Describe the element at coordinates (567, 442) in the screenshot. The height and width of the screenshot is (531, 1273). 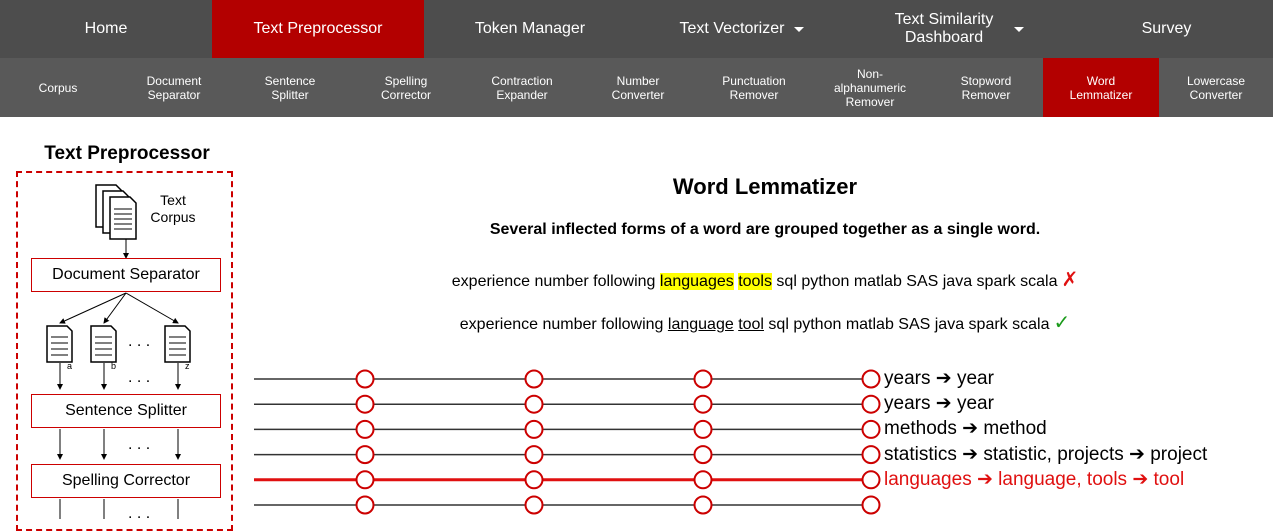
I see `processing-lanes` at that location.